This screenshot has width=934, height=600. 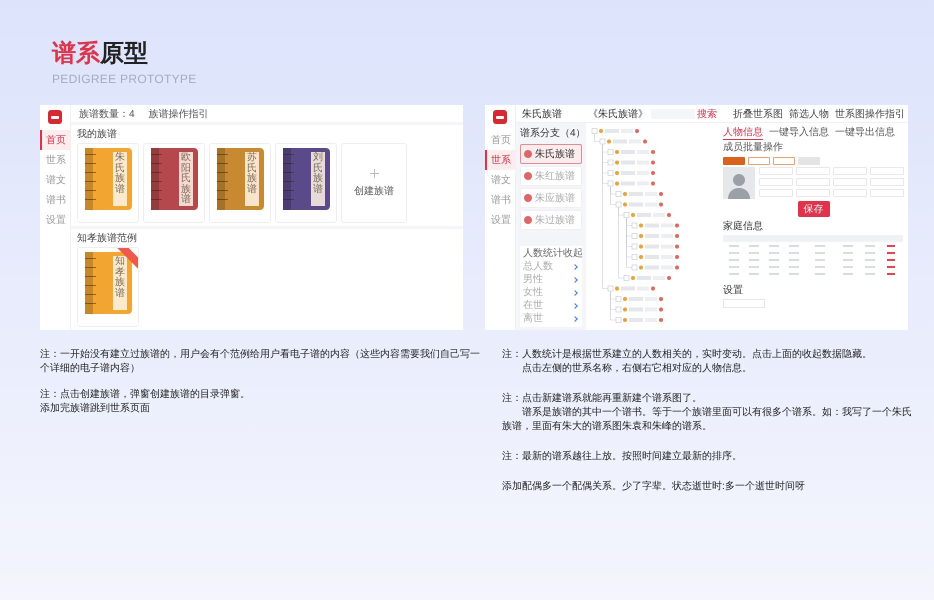 I want to click on toolbar-link: 筛选人物, so click(x=809, y=113).